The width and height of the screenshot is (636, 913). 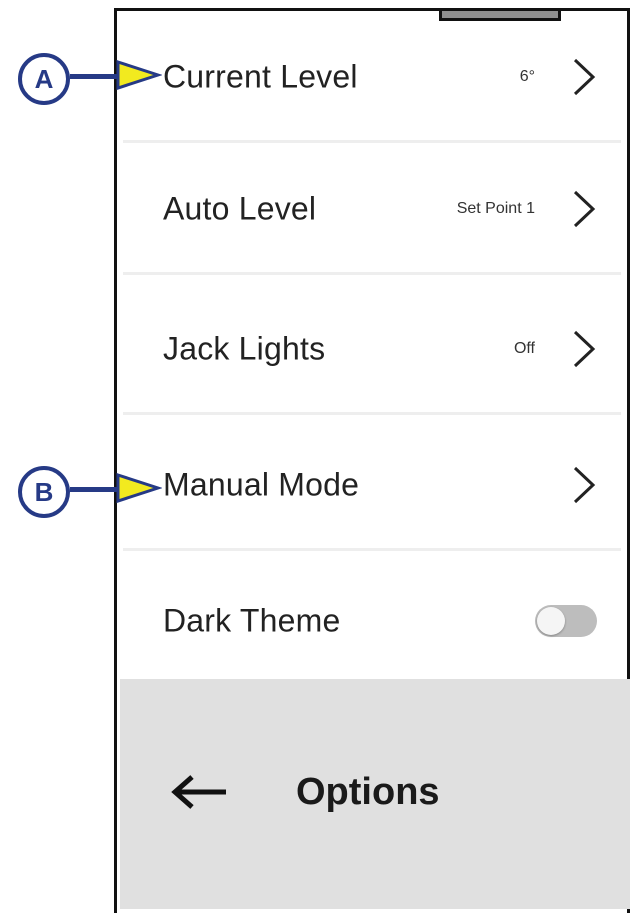 What do you see at coordinates (372, 77) in the screenshot?
I see `menu-item-current-level: Current Level 6°` at bounding box center [372, 77].